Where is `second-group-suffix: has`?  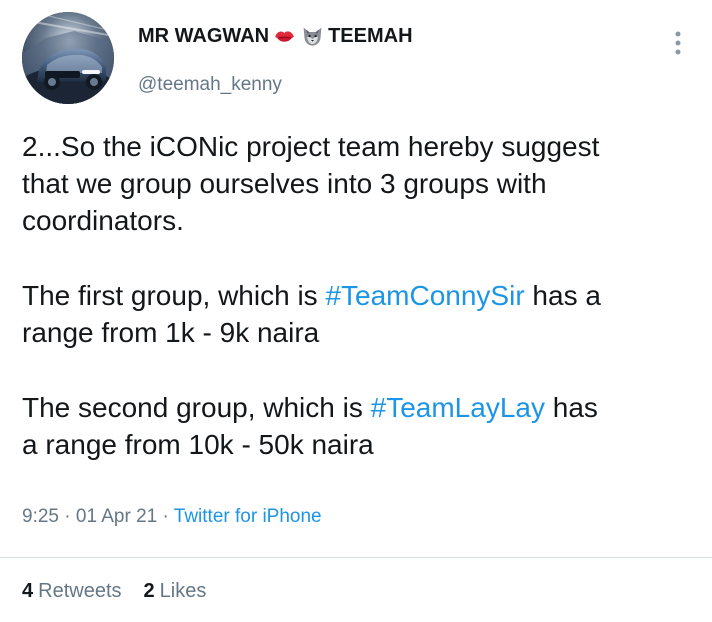
second-group-suffix: has is located at coordinates (571, 407).